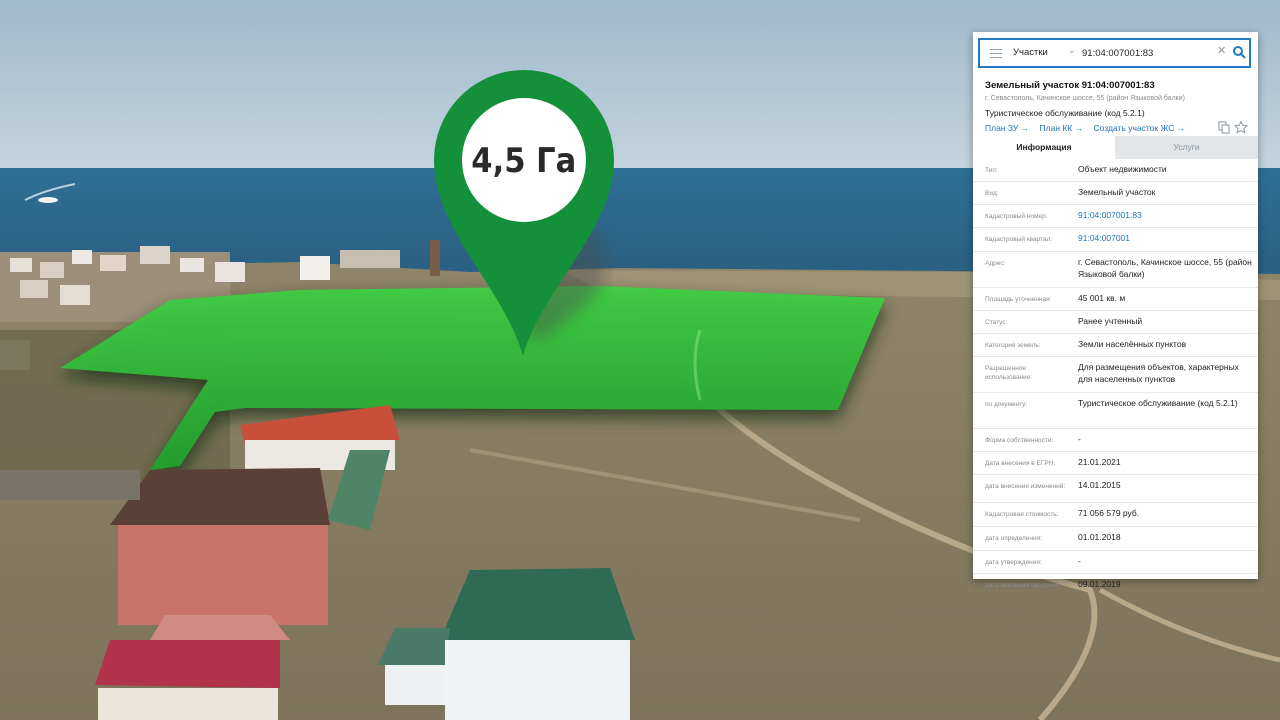  Describe the element at coordinates (1019, 239) in the screenshot. I see `row-label: Кадастровый квартал:` at that location.